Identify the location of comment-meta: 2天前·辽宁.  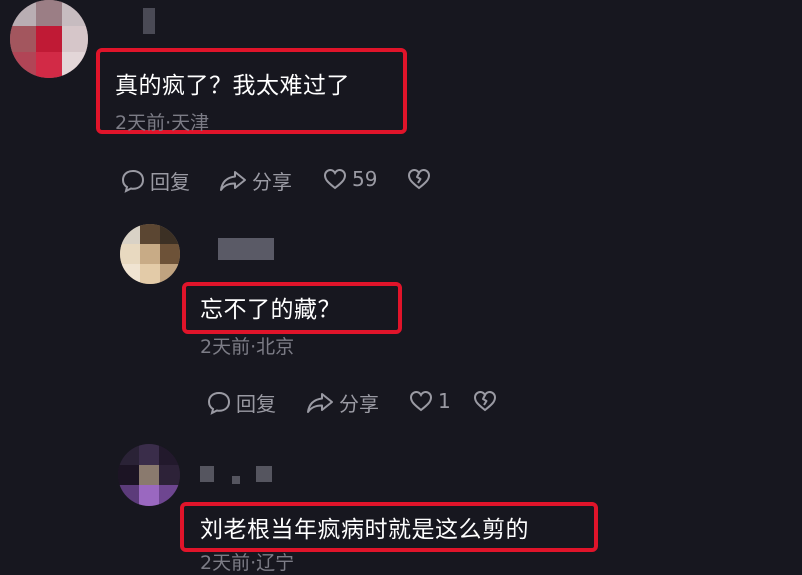
(247, 563).